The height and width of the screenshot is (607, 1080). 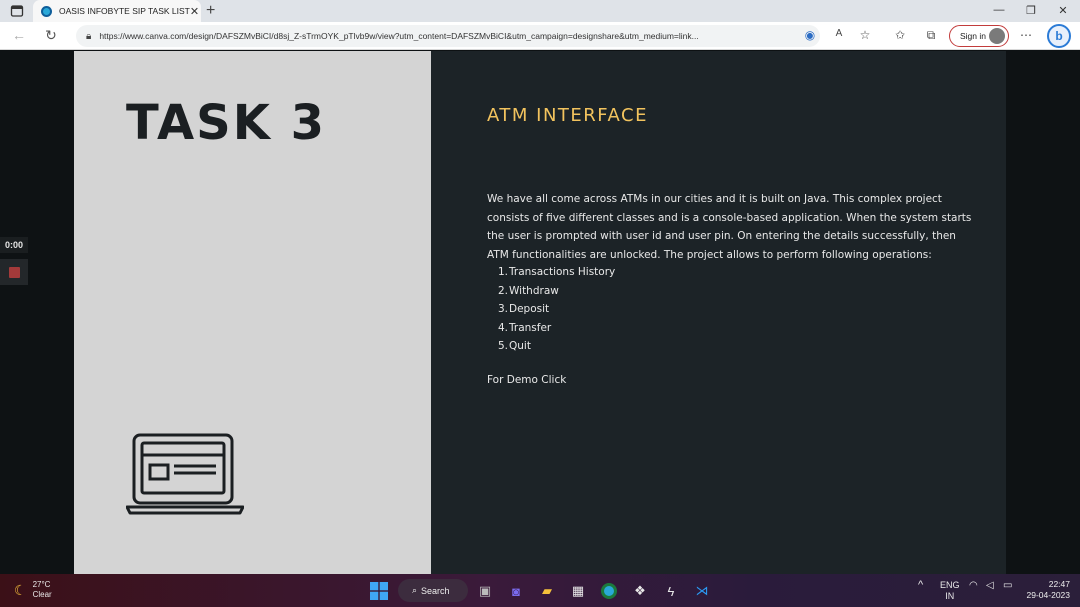 I want to click on browser-tab-bar: OASIS INFOBYTE SIP TASK LIST ✕ + — ❐ ✕, so click(x=540, y=11).